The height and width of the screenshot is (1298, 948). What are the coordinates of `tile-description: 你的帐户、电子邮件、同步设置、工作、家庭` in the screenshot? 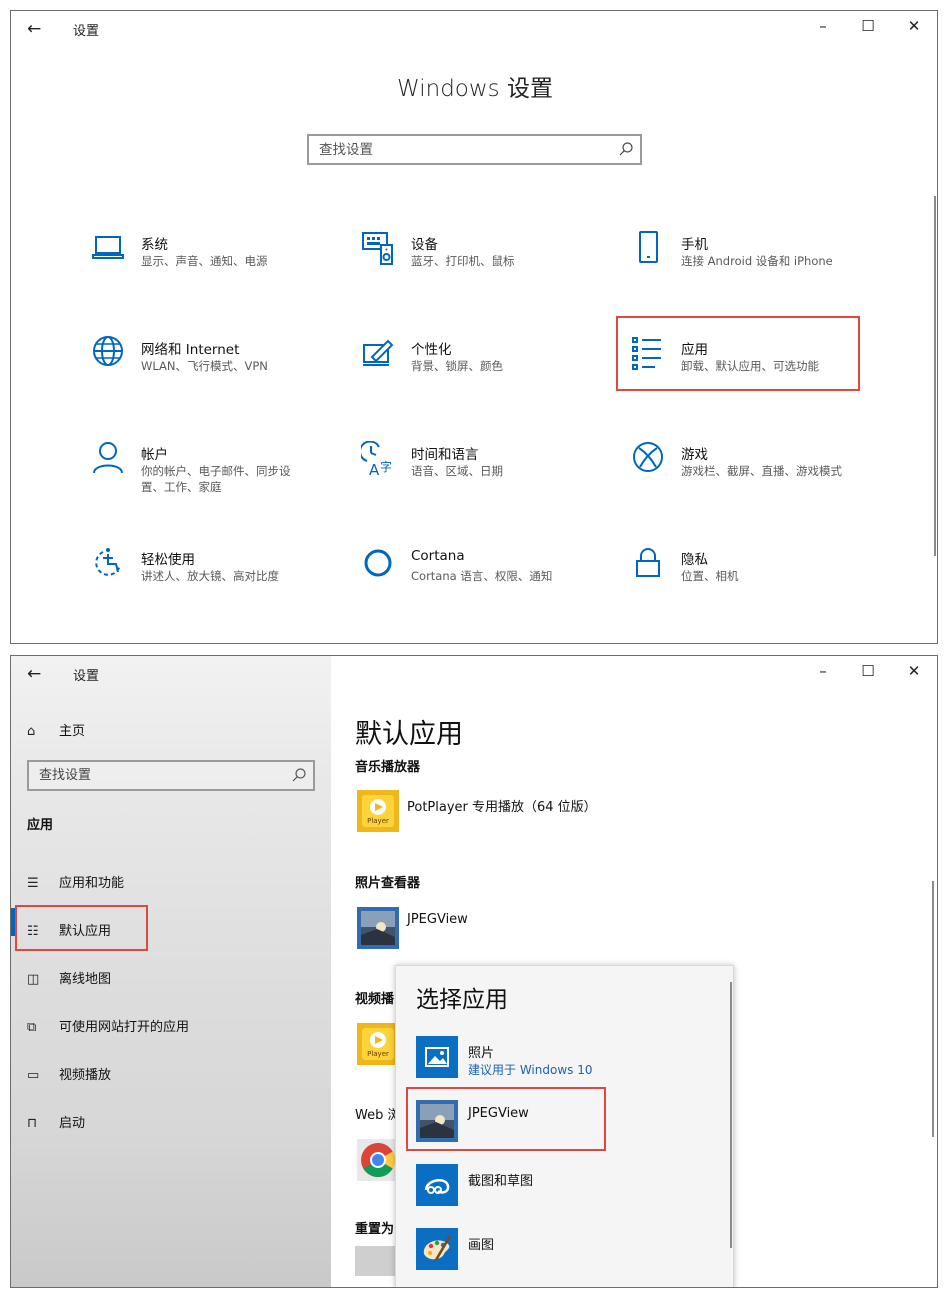 It's located at (216, 479).